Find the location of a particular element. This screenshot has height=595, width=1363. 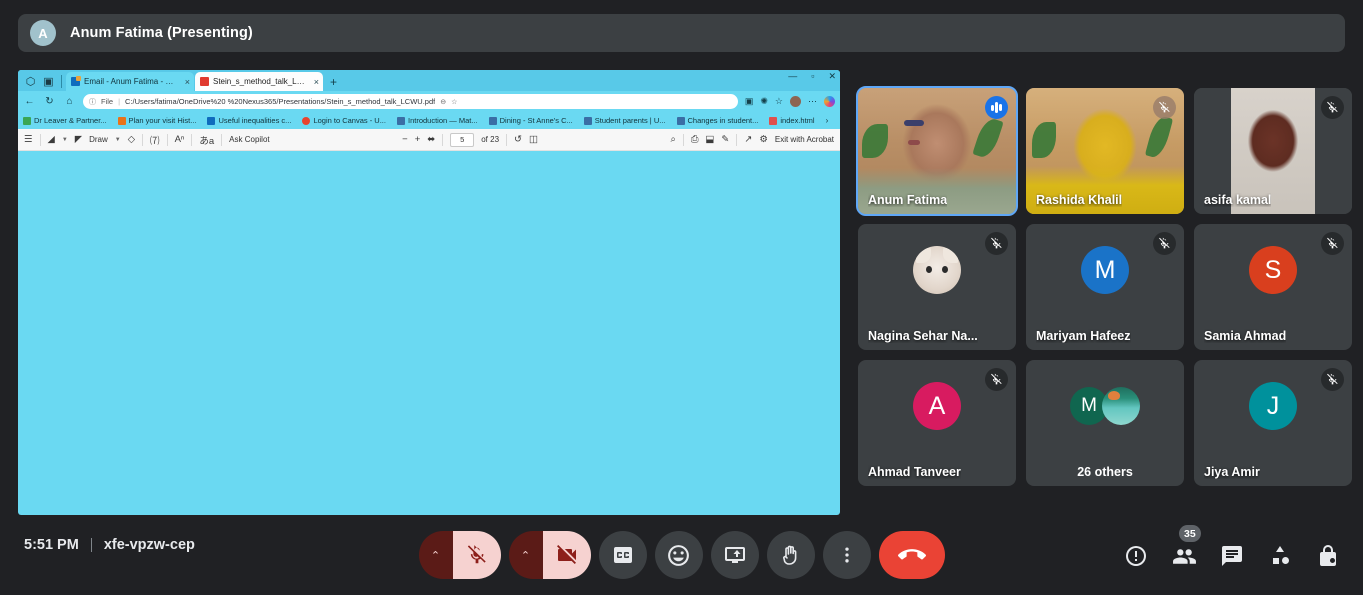

favorite-star-icon: ☆ is located at coordinates (454, 102).